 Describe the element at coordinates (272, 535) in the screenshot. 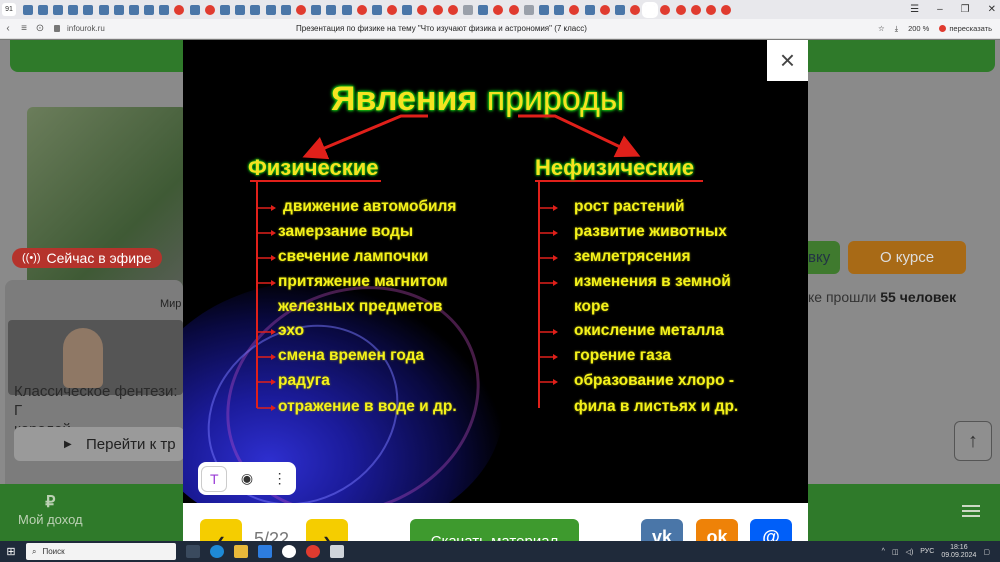

I see `slide-pager: 5/22` at that location.